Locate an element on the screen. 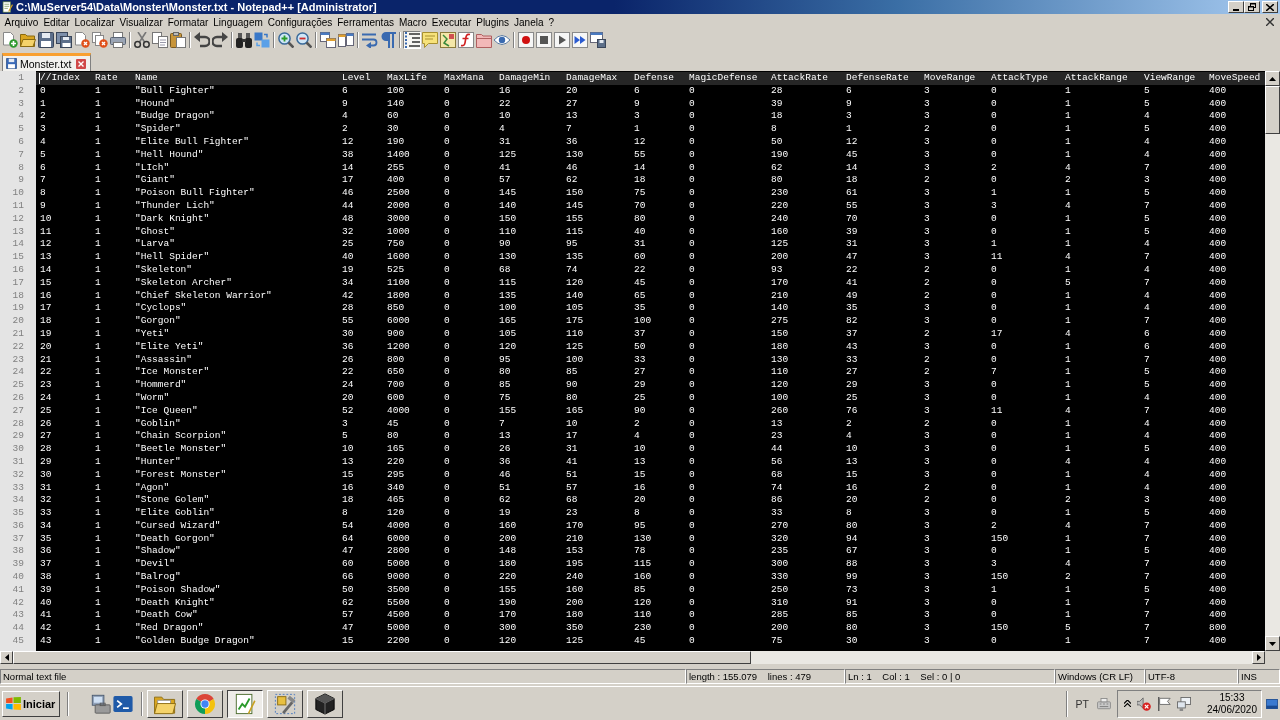  chevron-up-icon is located at coordinates (1127, 703).